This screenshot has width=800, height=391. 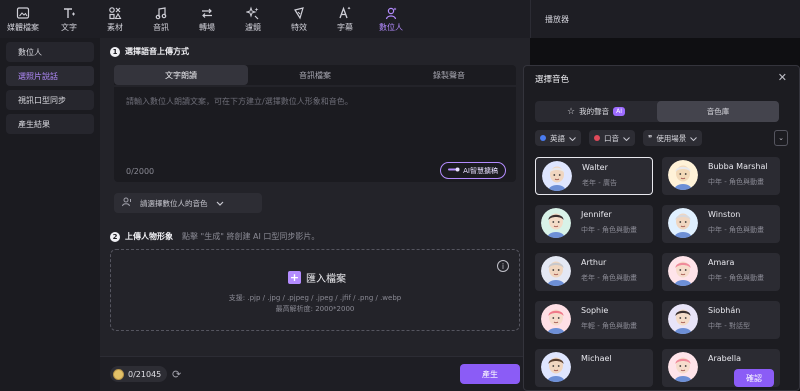 I want to click on voice-source-tabs: 文字朗讀 音訊檔案 錄製聲音, so click(x=315, y=75).